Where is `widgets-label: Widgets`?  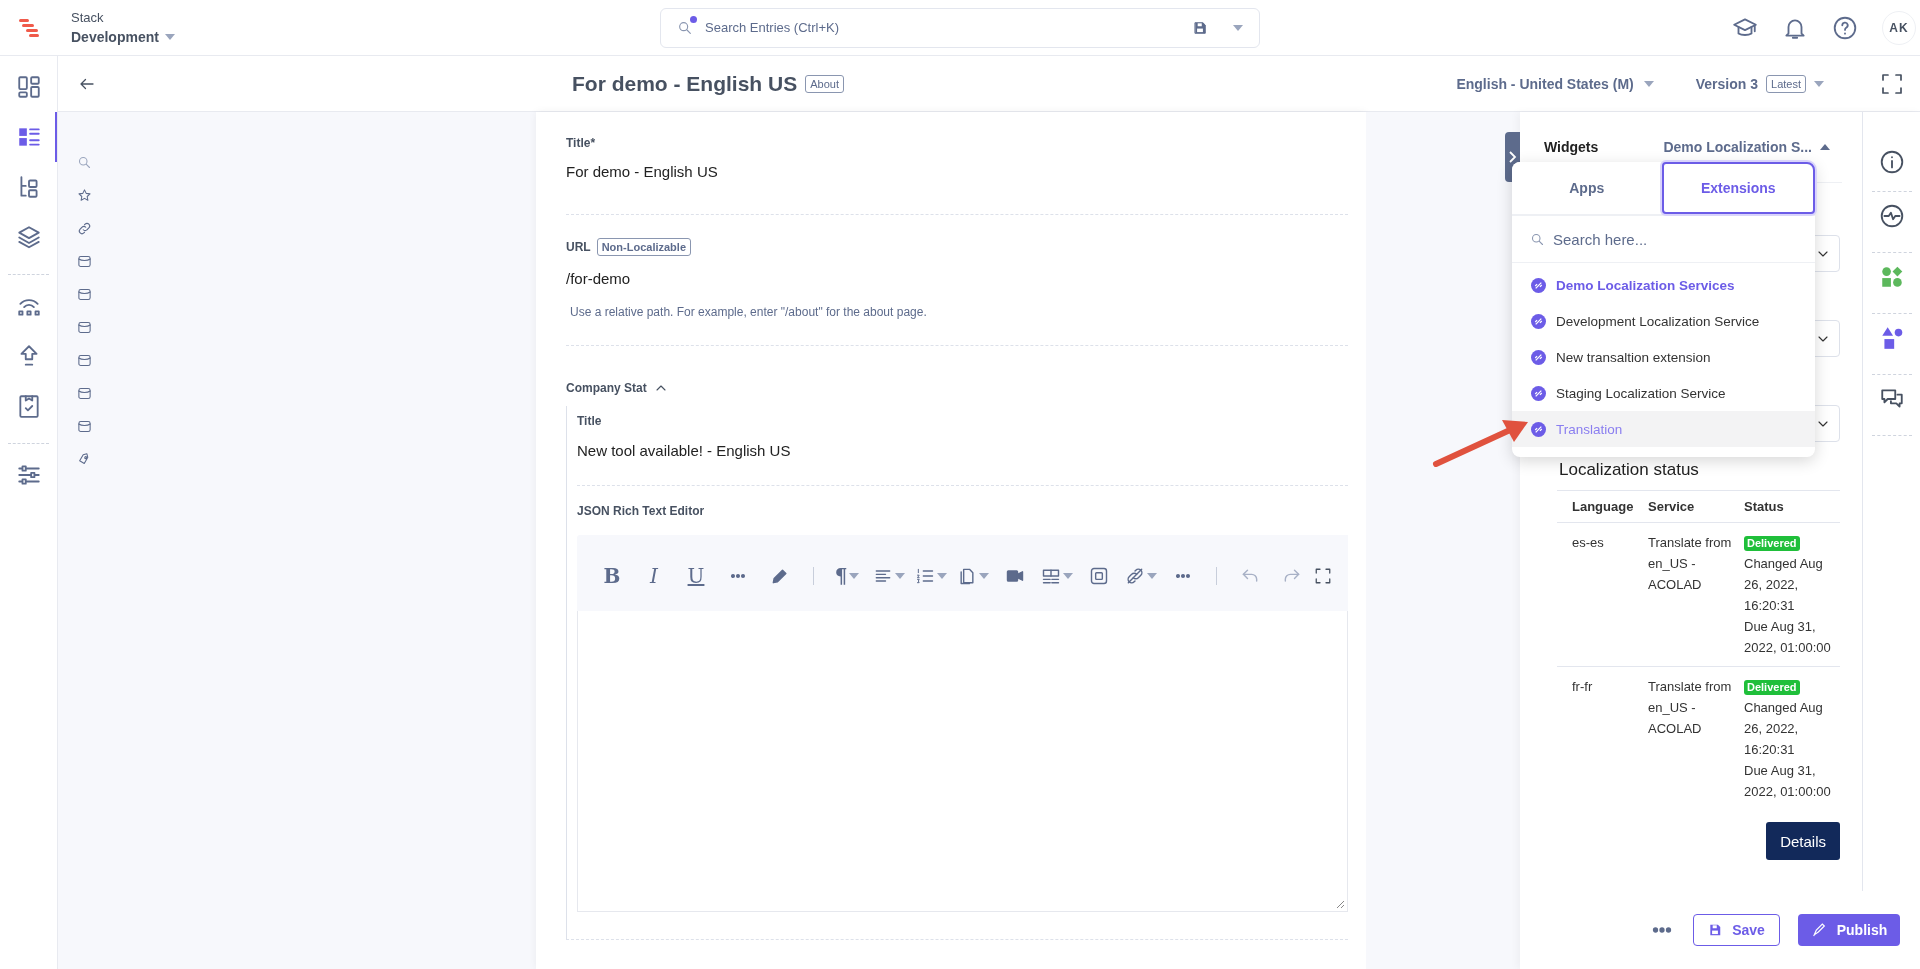 widgets-label: Widgets is located at coordinates (1571, 147).